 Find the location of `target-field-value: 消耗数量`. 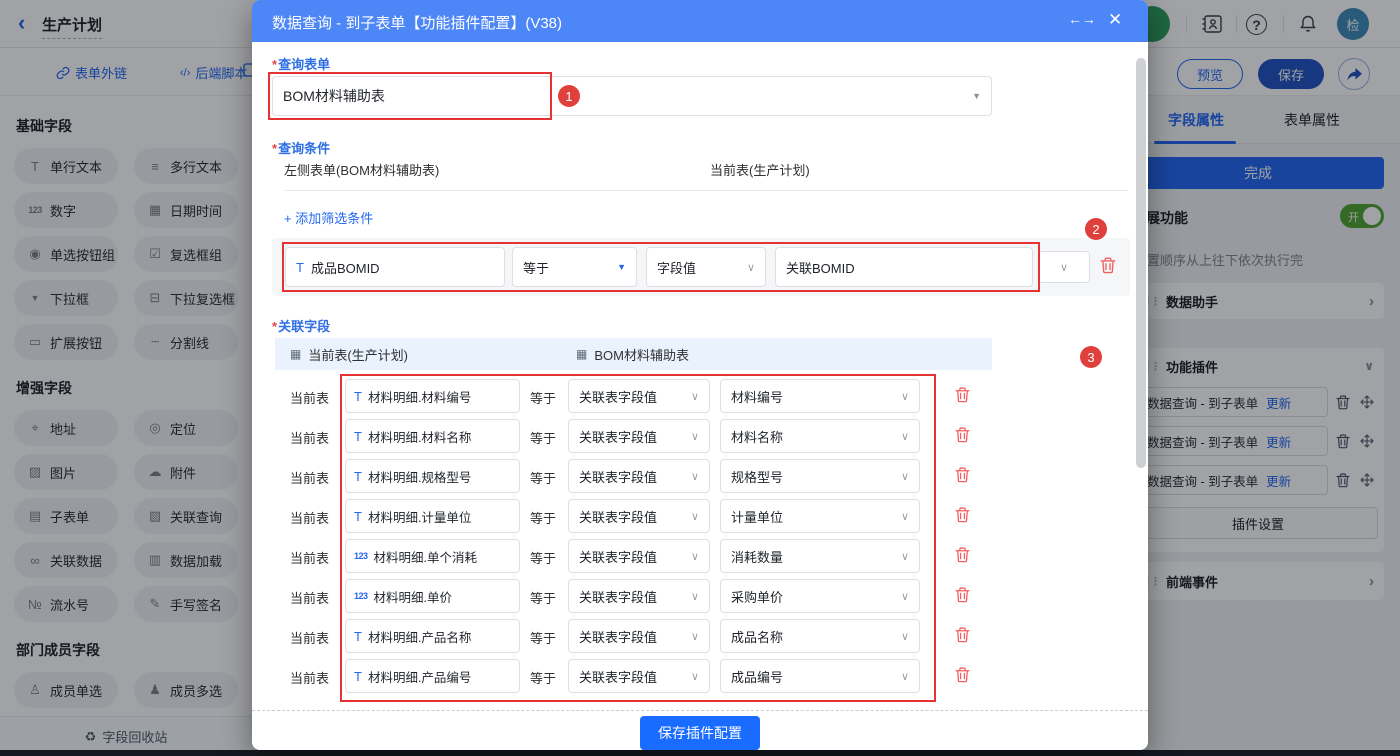

target-field-value: 消耗数量 is located at coordinates (757, 557).